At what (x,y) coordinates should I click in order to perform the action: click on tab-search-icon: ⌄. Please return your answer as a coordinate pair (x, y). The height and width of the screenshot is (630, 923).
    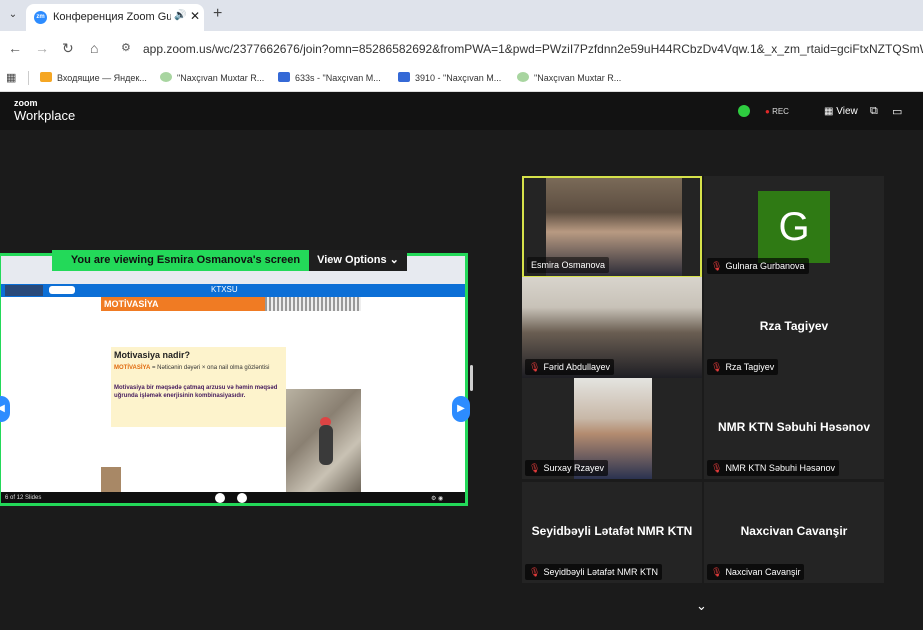
    Looking at the image, I should click on (13, 15).